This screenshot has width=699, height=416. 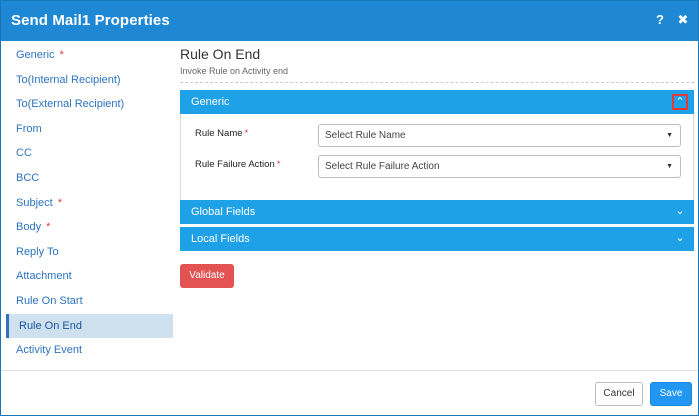 I want to click on page-subtitle: Invoke Rule on Activity end, so click(x=437, y=74).